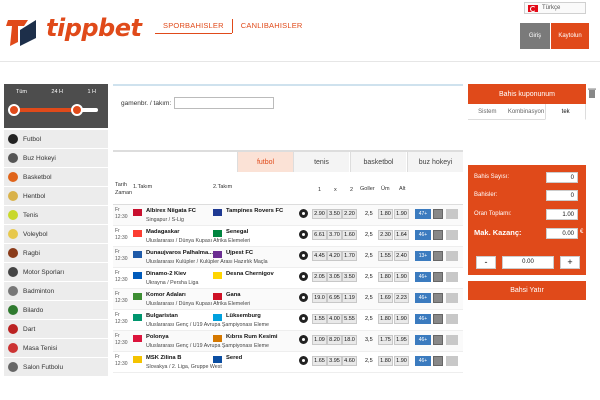 The width and height of the screenshot is (600, 400). What do you see at coordinates (566, 112) in the screenshot?
I see `coupon-tab-single: tek` at bounding box center [566, 112].